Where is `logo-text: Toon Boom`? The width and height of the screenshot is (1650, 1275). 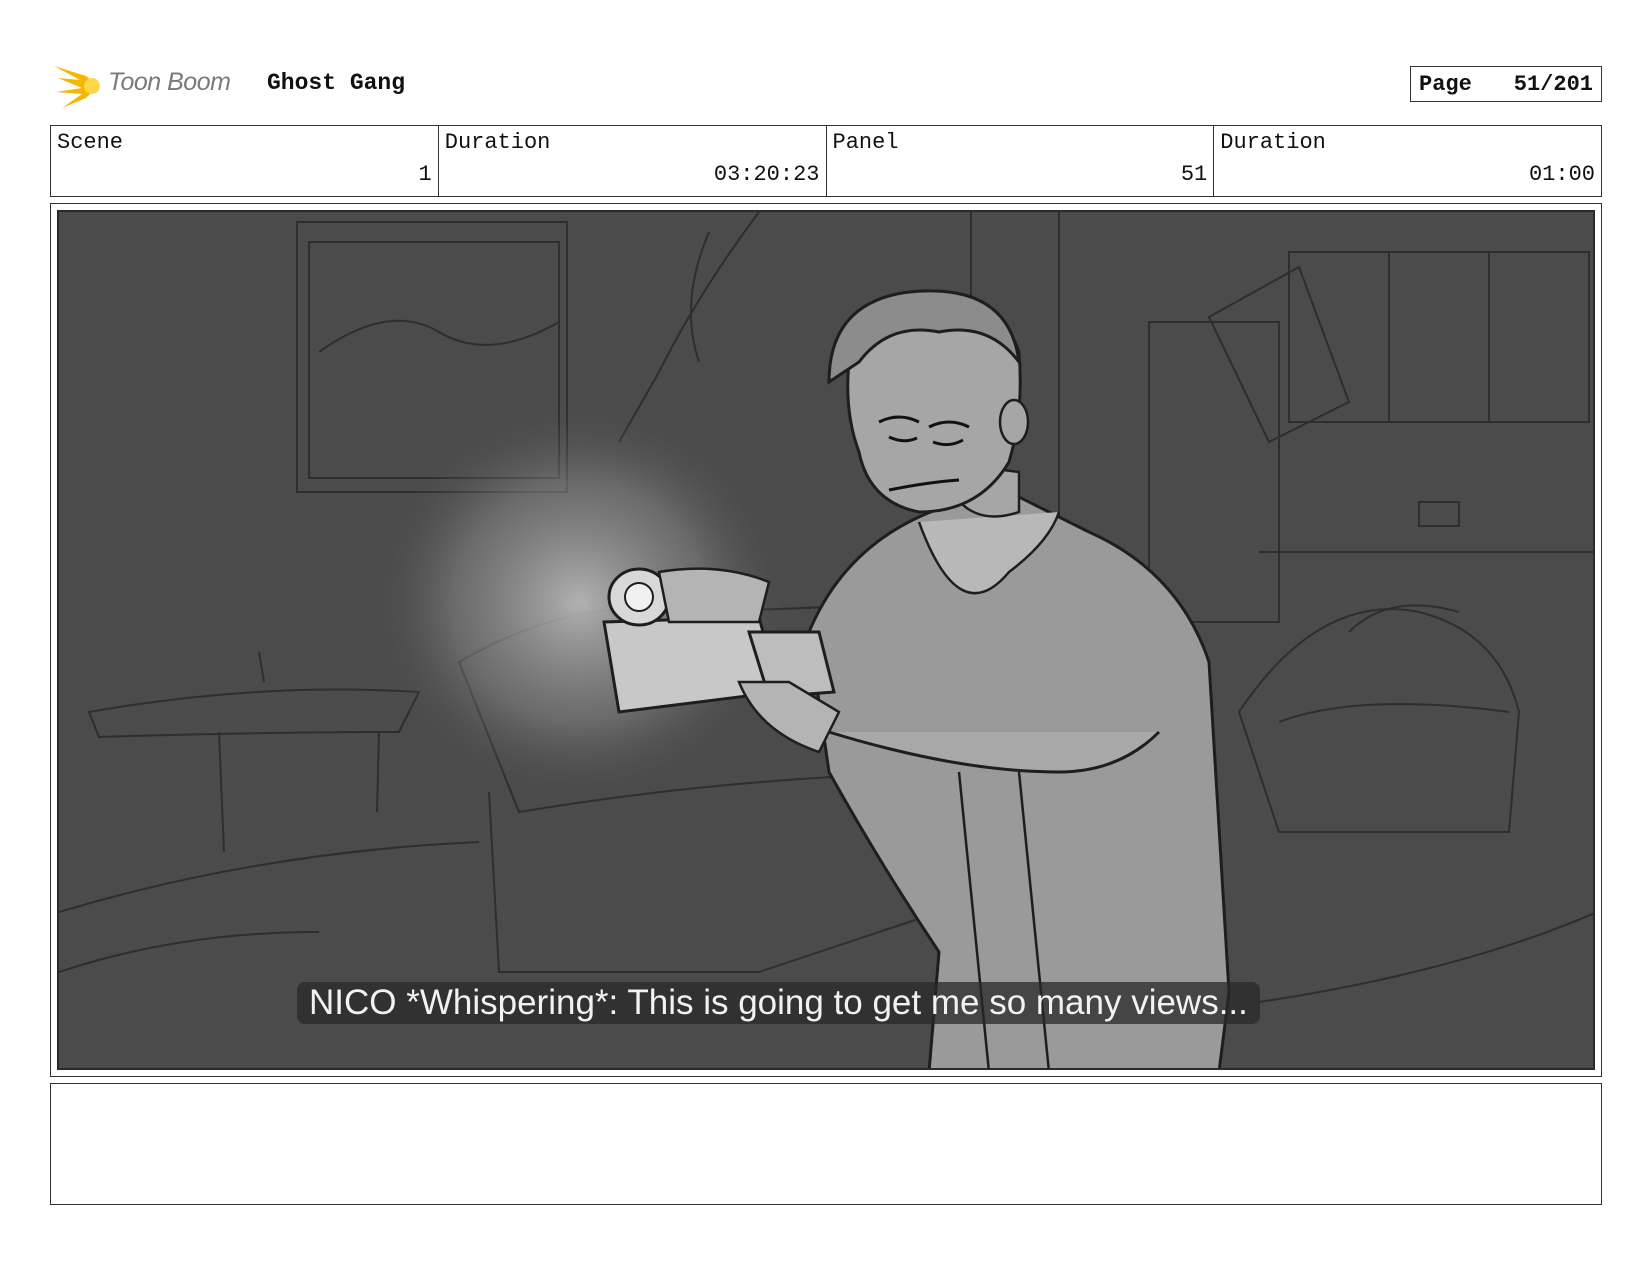 logo-text: Toon Boom is located at coordinates (169, 82).